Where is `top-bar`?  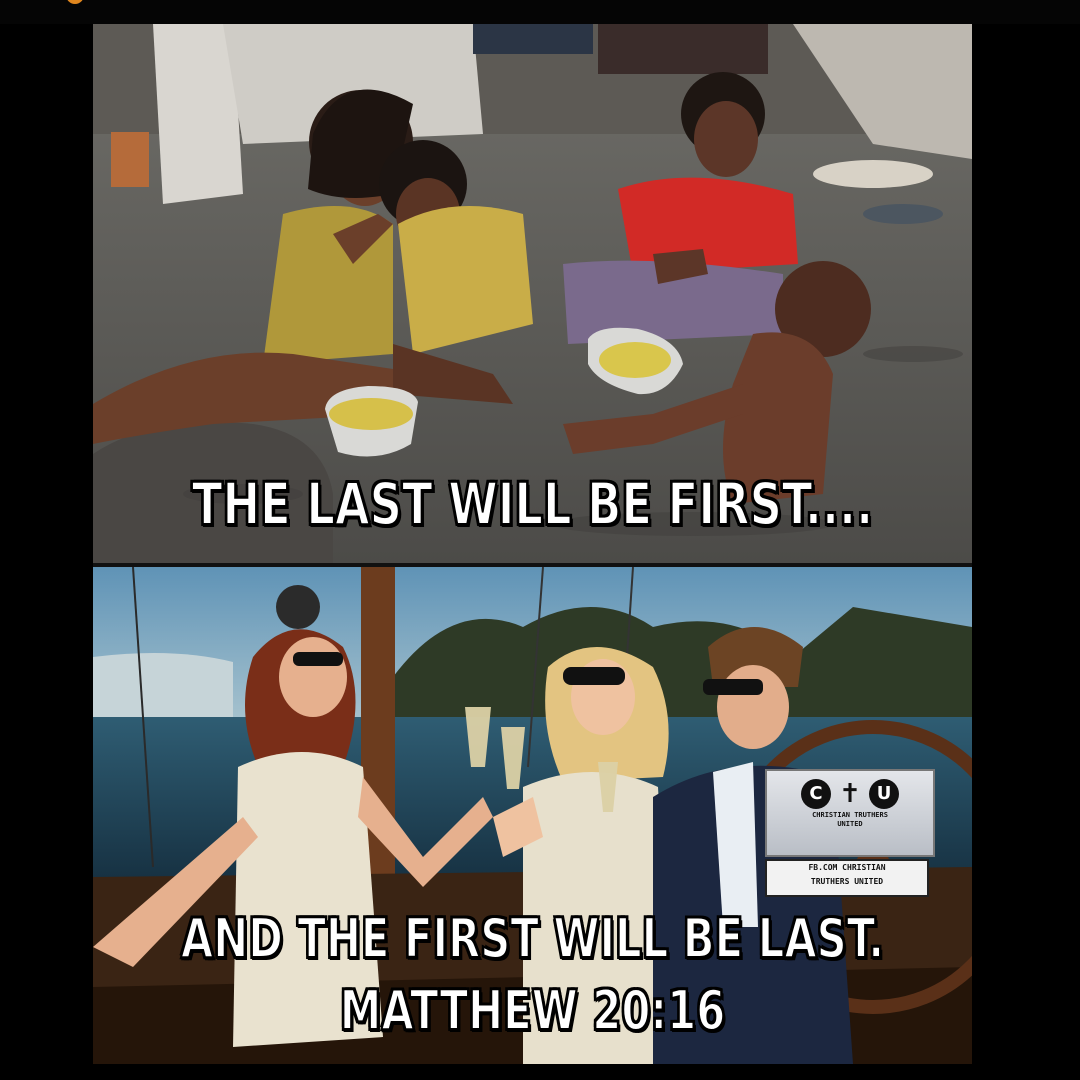
top-bar is located at coordinates (540, 12).